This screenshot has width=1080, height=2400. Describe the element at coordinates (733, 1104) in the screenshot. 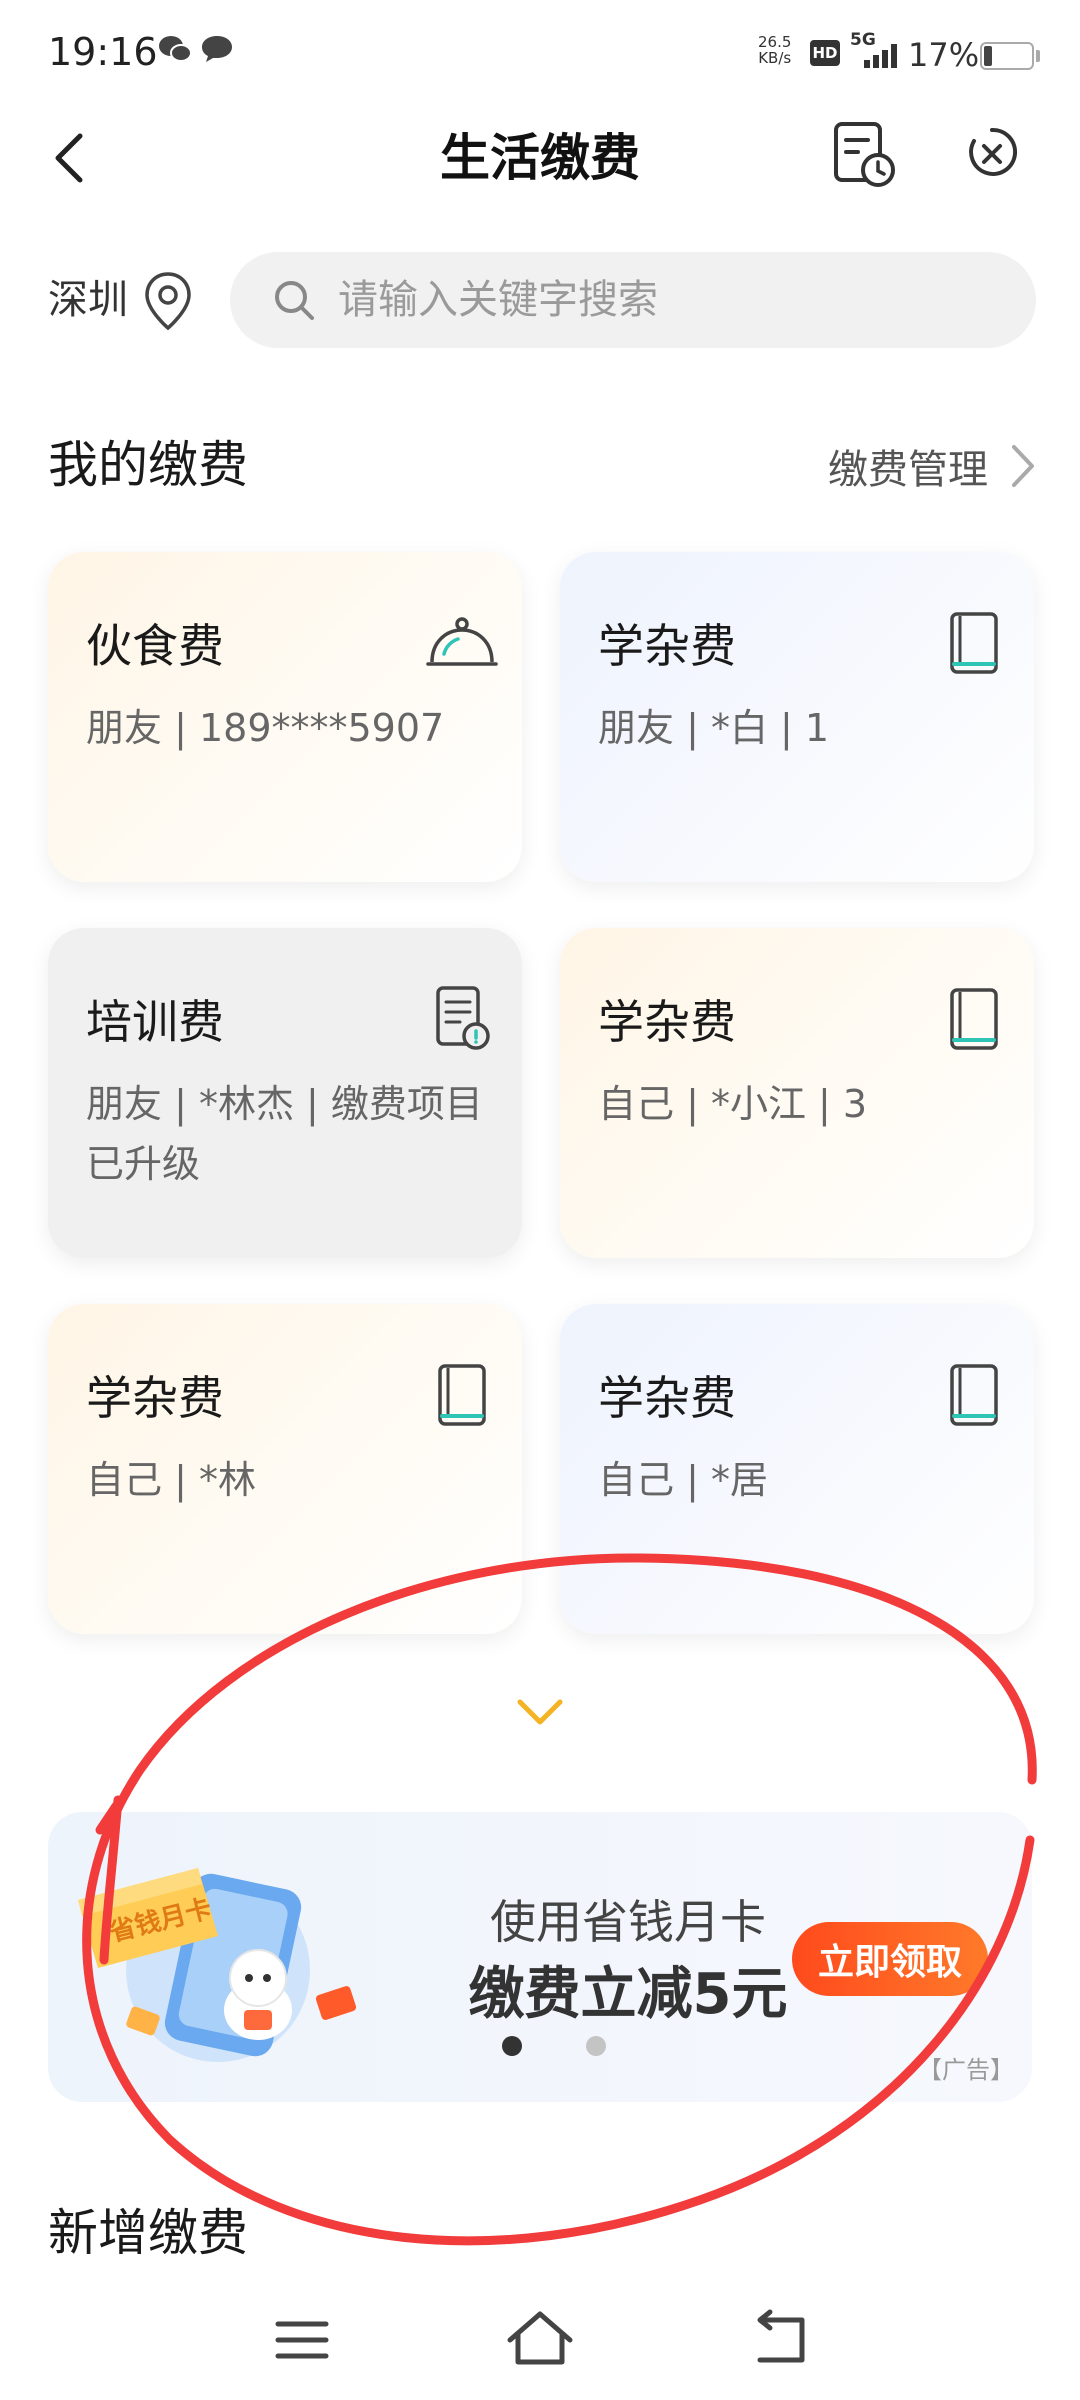

I see `payment-card-subtitle: 自己 | *小江 | 3` at that location.